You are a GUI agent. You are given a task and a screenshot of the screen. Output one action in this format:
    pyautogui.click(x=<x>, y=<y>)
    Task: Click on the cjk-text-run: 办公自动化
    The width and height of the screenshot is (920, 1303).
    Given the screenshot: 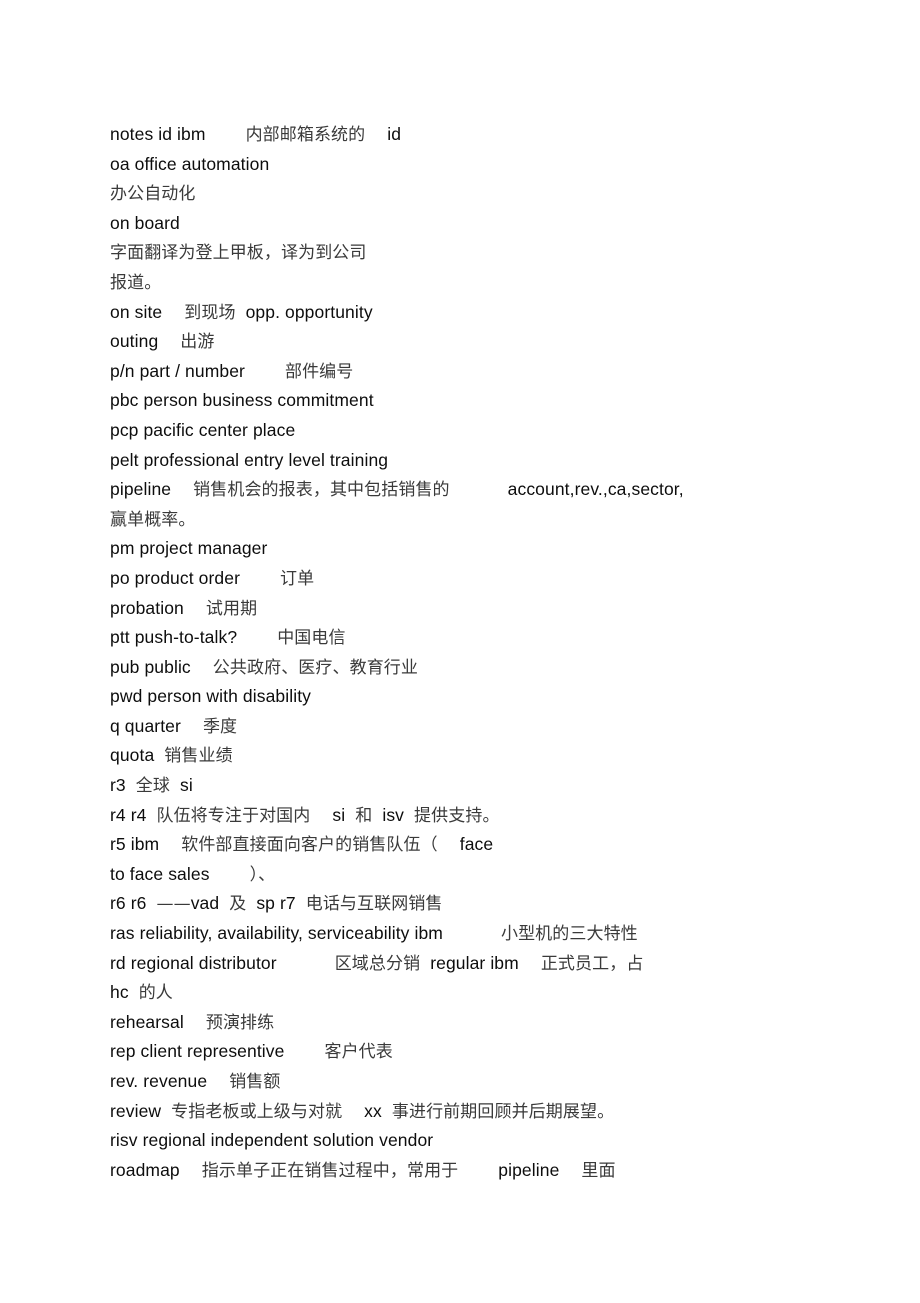 What is the action you would take?
    pyautogui.click(x=153, y=194)
    